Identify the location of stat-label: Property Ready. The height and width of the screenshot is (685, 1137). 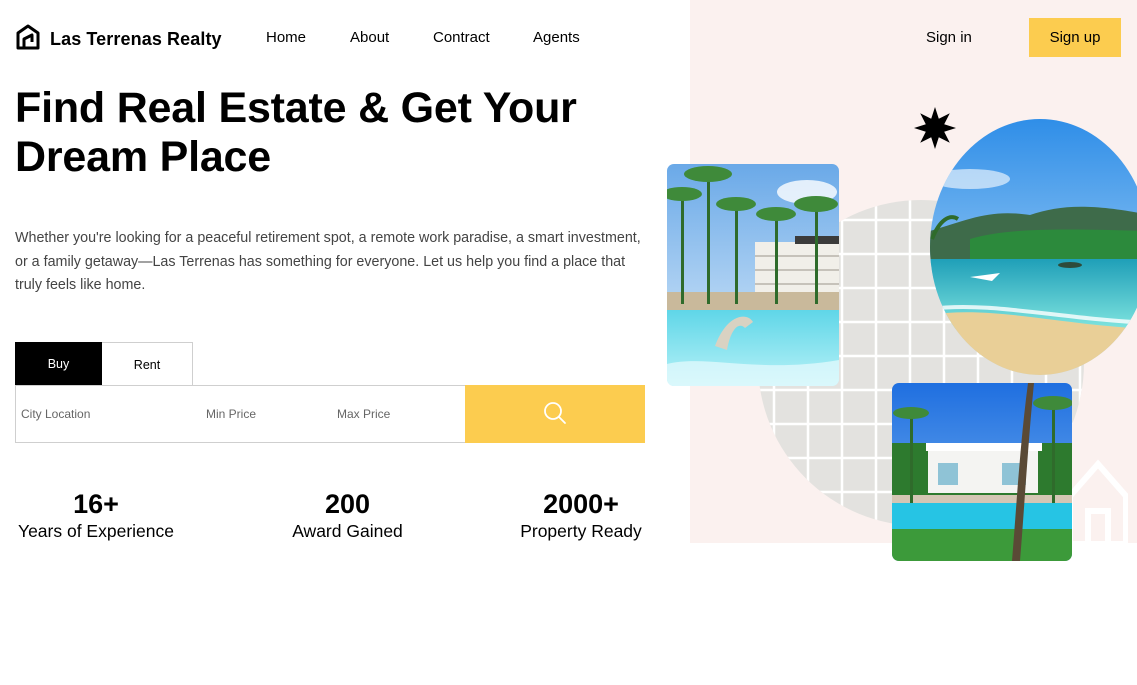
(581, 531).